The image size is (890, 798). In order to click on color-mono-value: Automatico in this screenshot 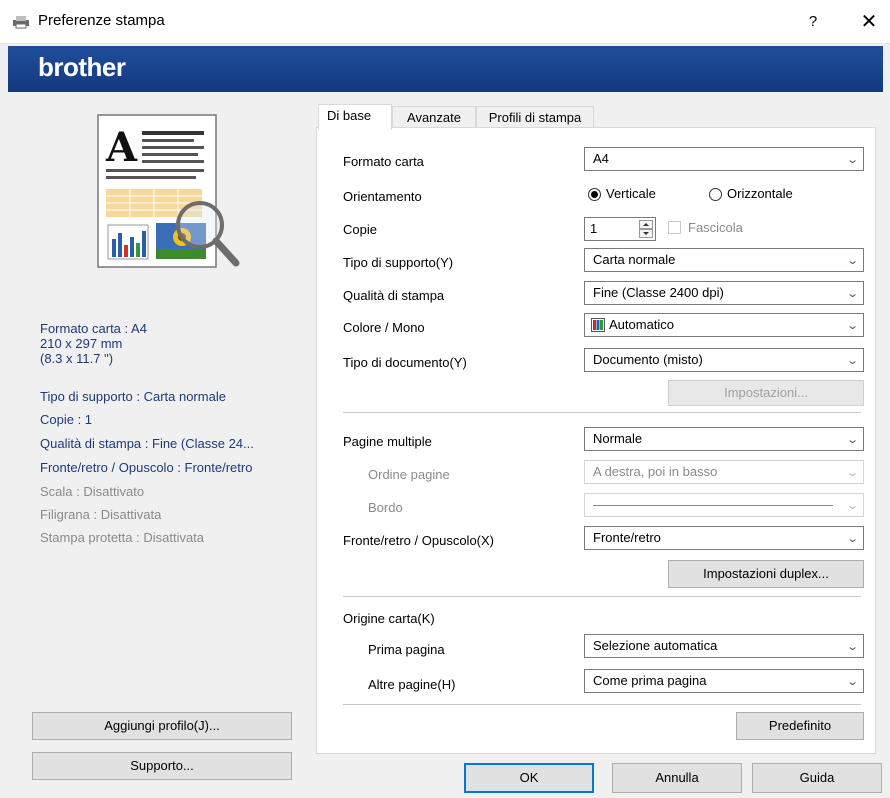, I will do `click(642, 324)`.